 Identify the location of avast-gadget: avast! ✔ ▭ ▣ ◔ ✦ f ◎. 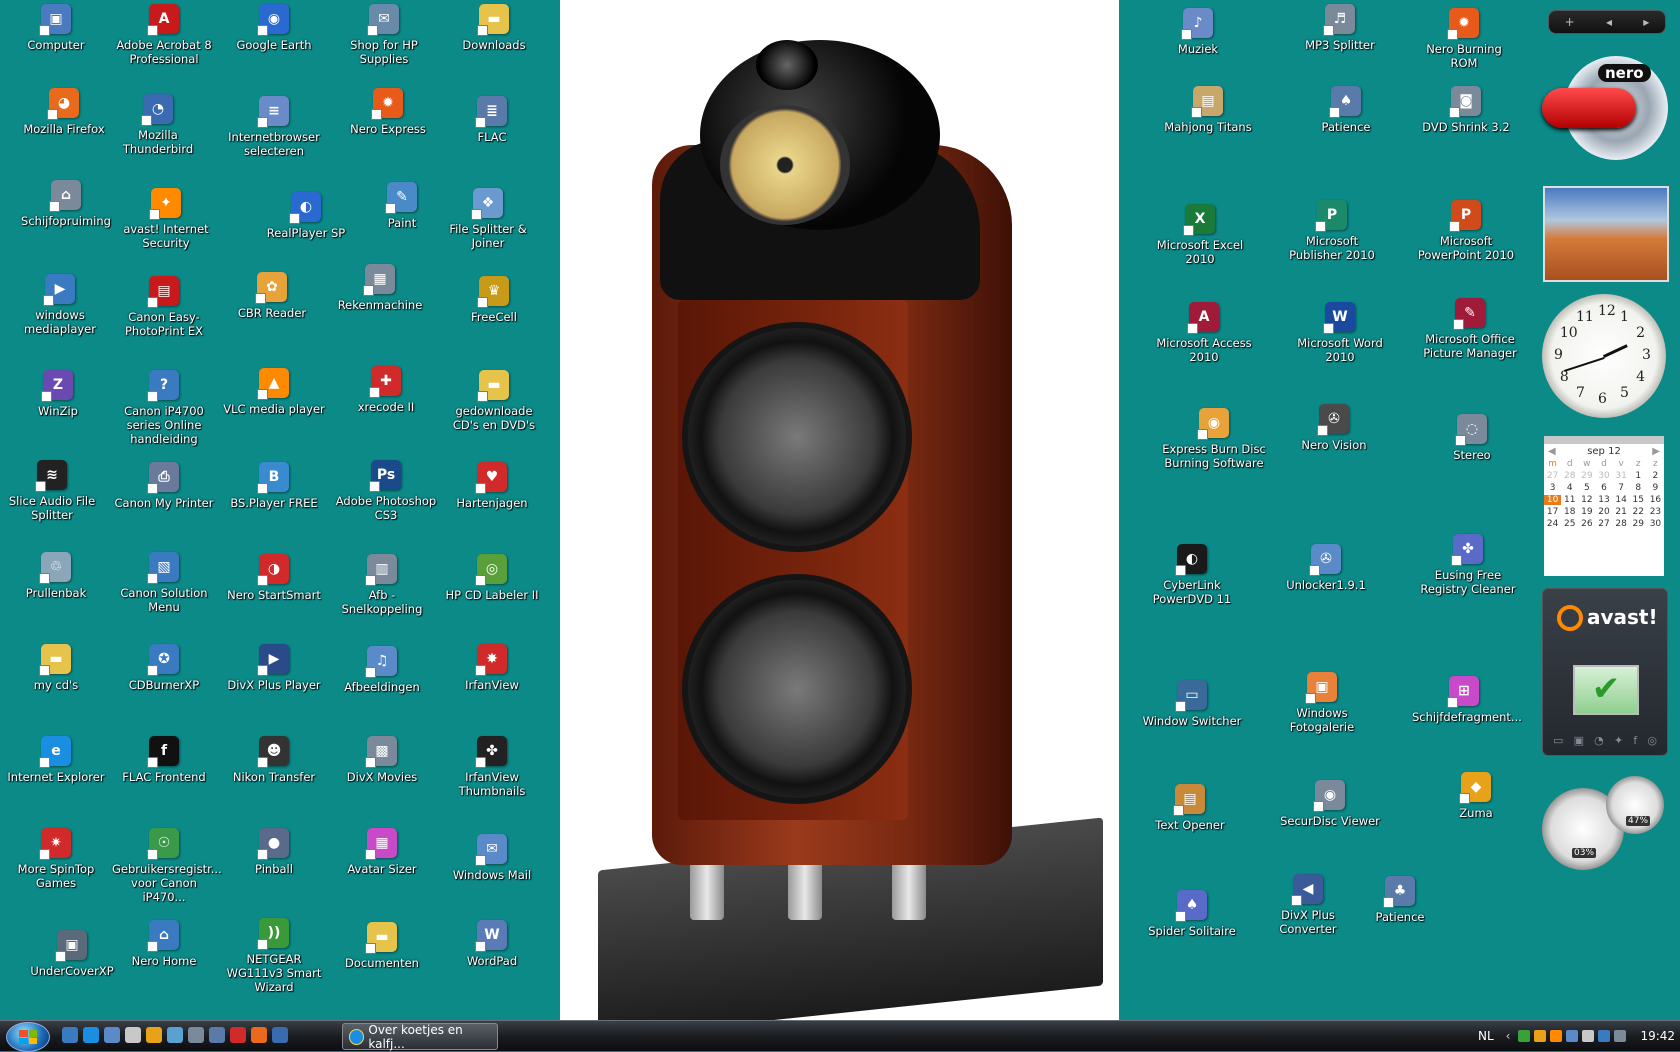
(1605, 672).